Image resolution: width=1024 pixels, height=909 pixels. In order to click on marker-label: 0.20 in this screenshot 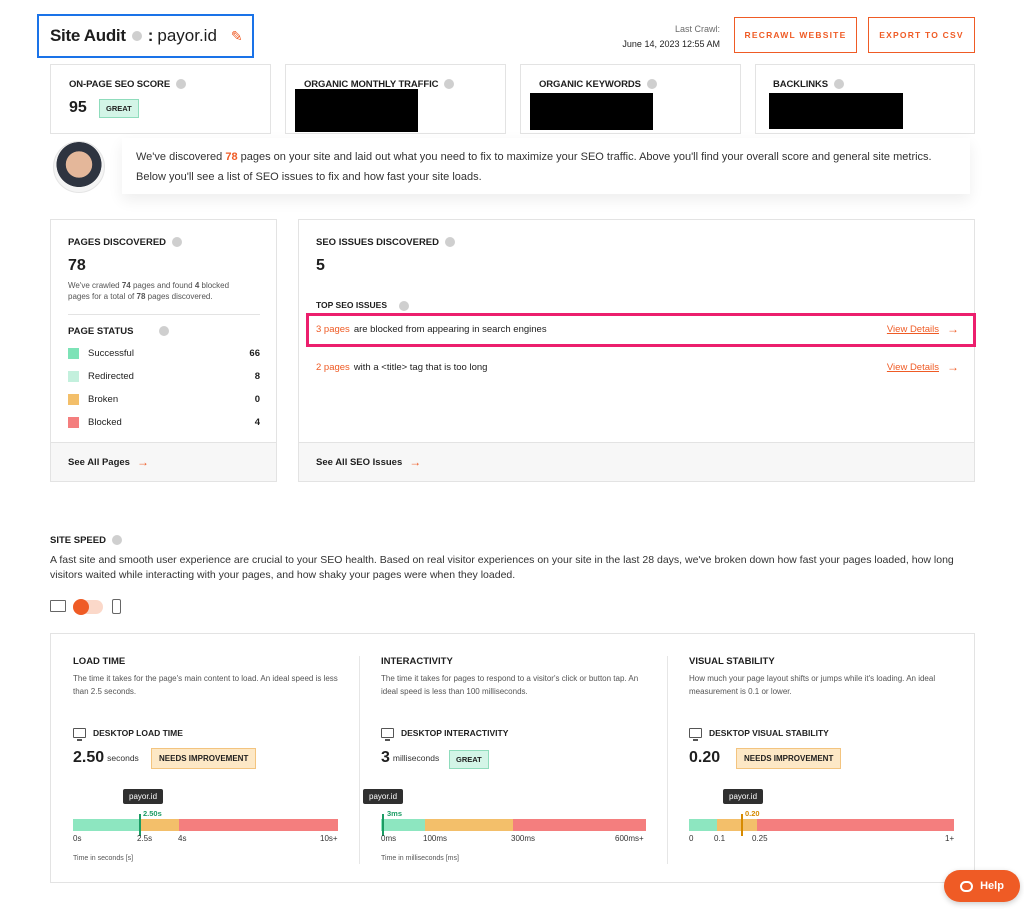, I will do `click(752, 813)`.